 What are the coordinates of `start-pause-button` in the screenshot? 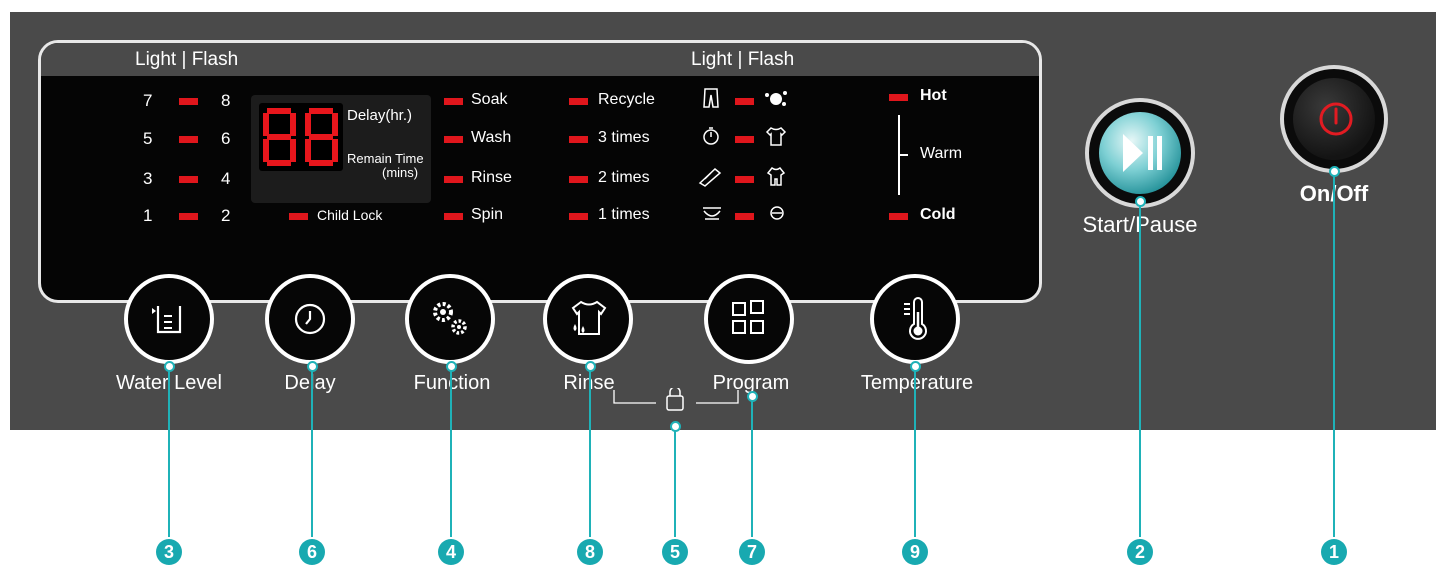 It's located at (1140, 153).